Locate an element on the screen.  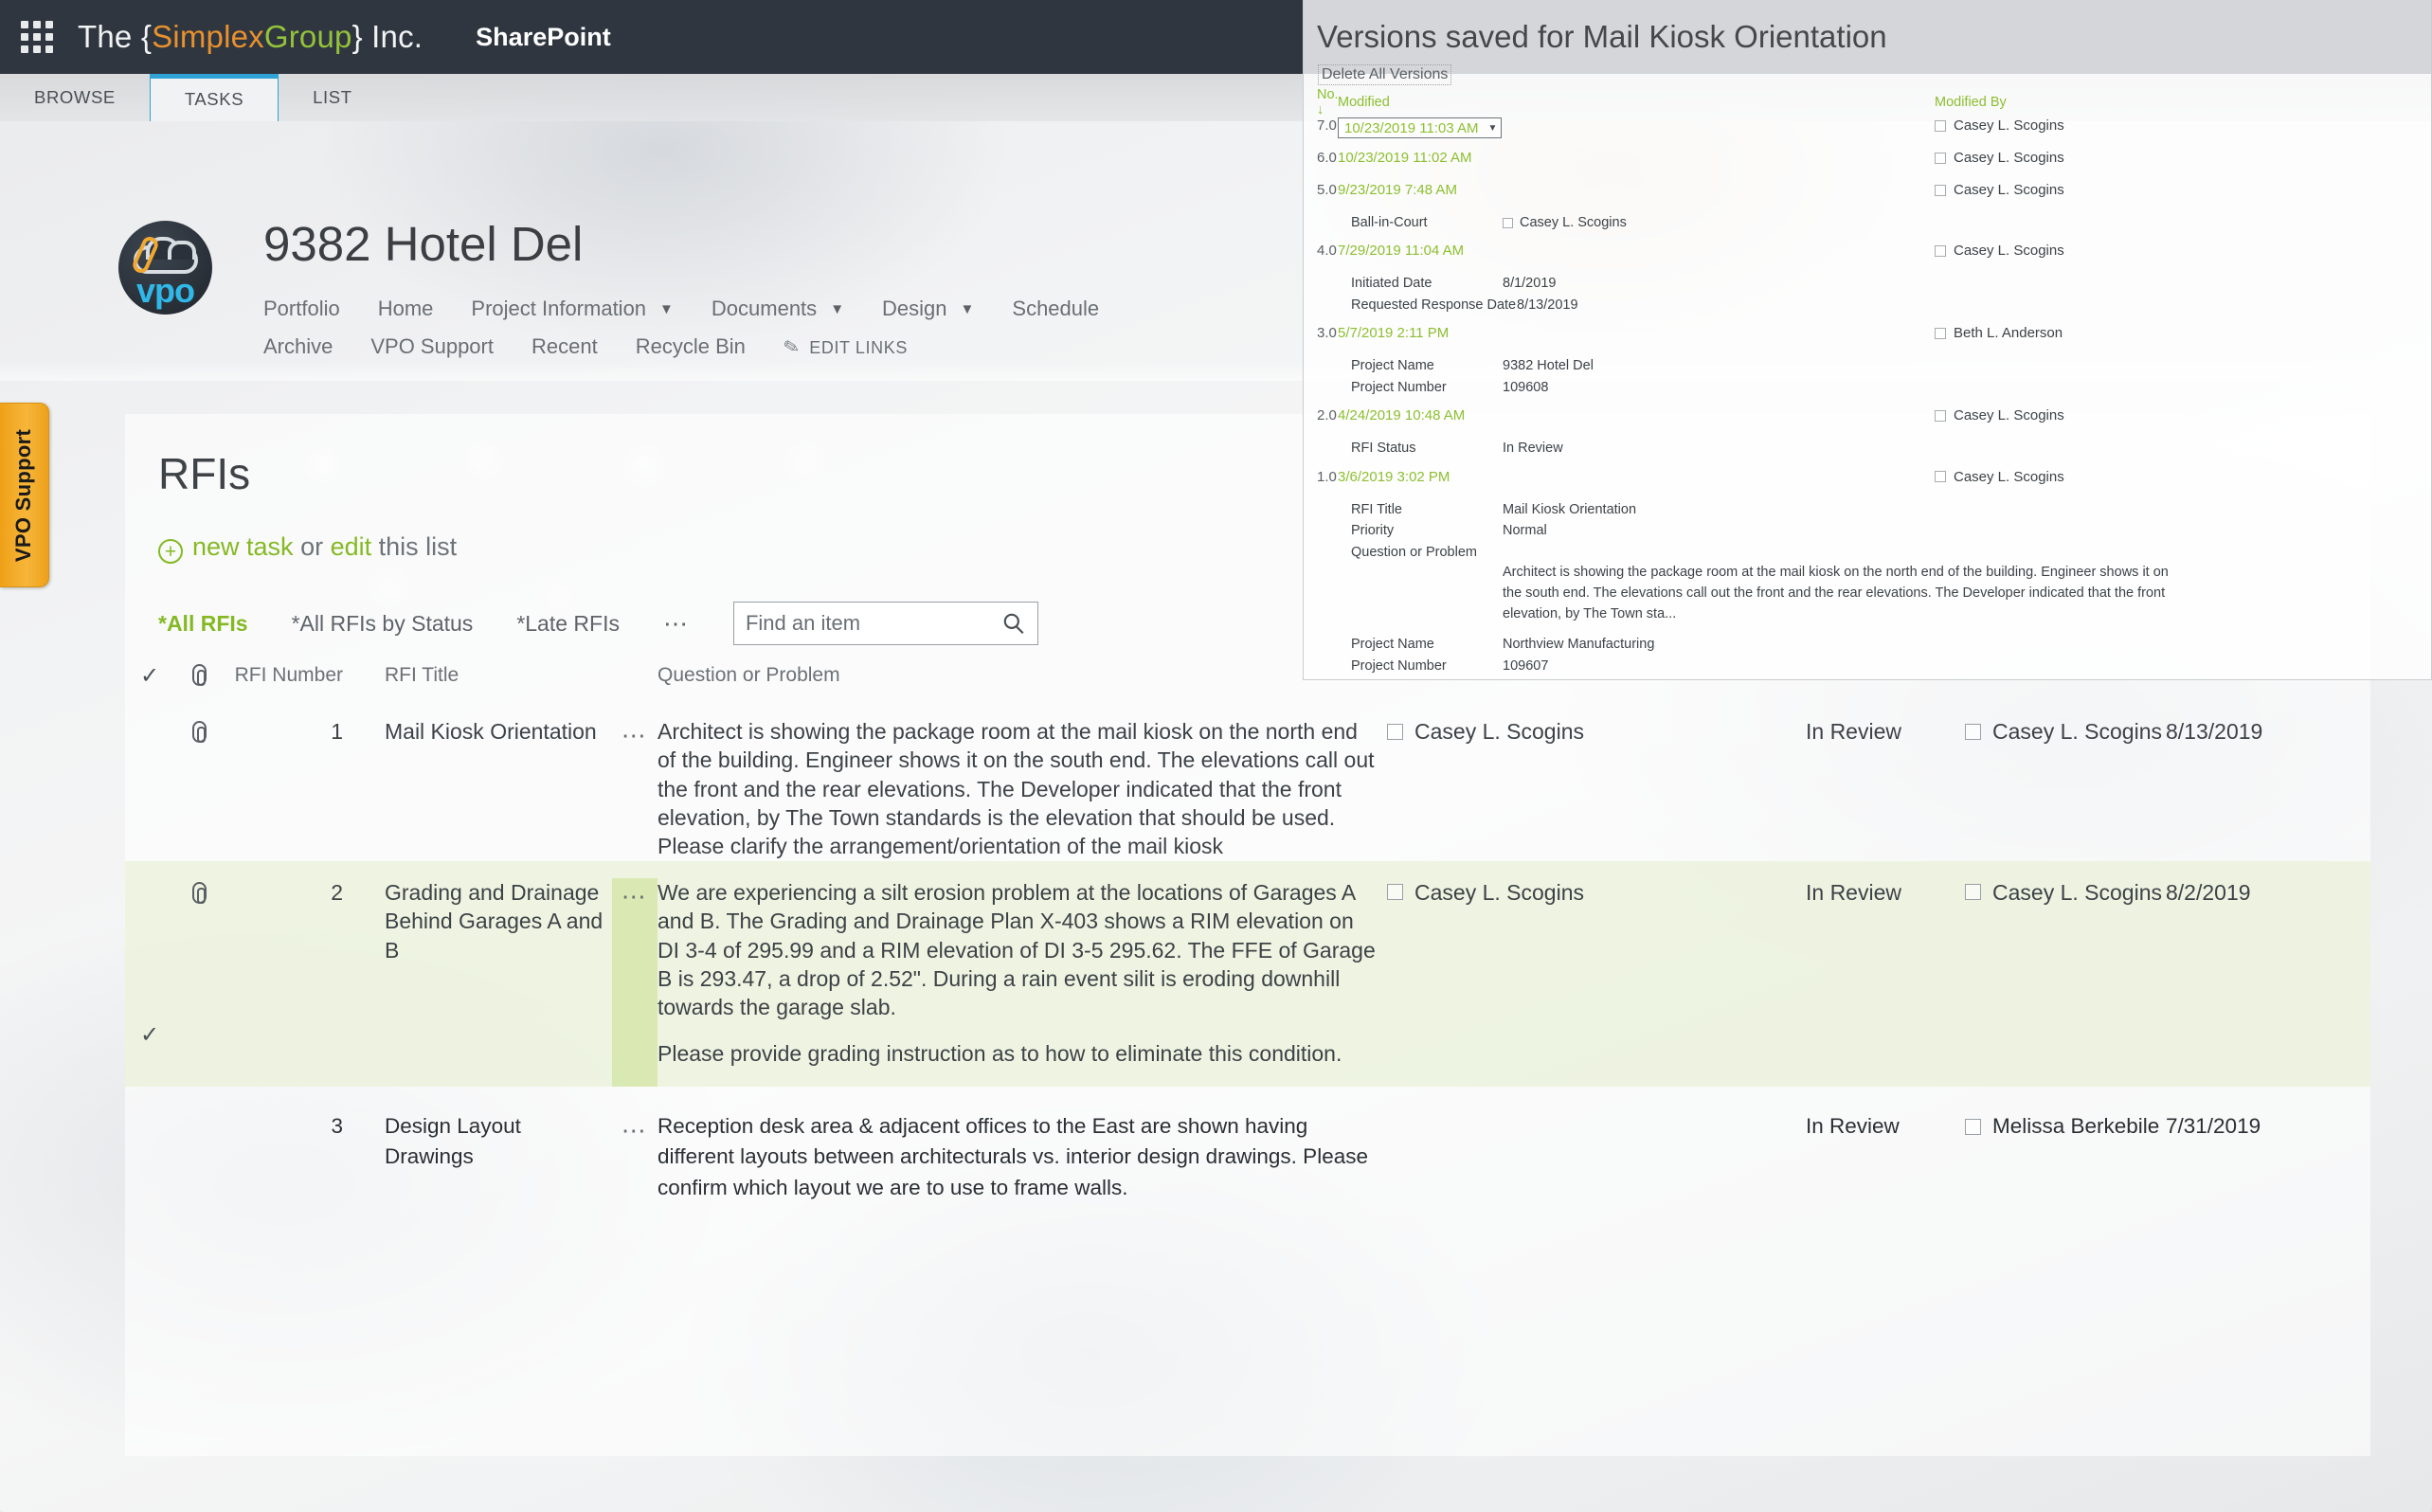
version-detail-label: Project Name is located at coordinates (1392, 366).